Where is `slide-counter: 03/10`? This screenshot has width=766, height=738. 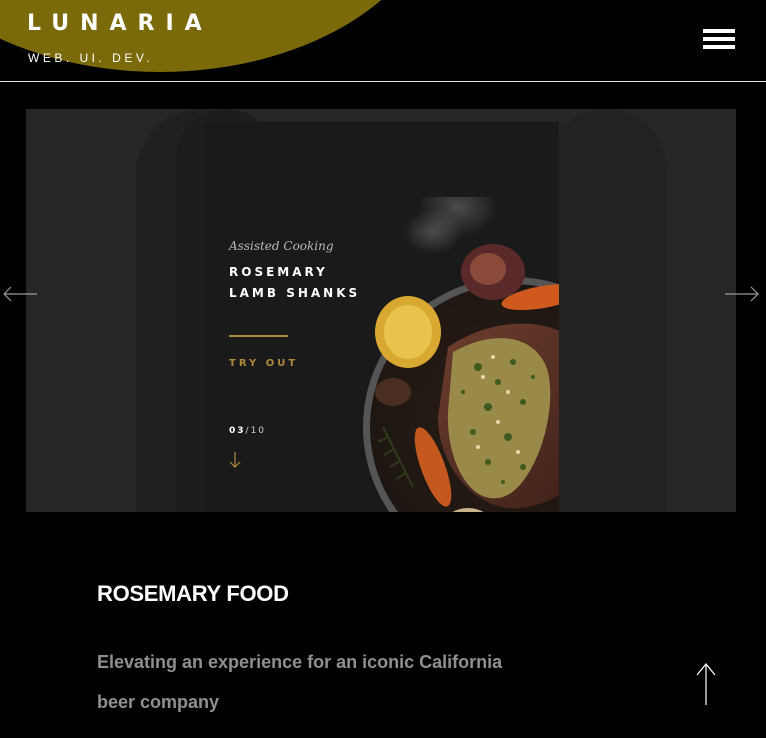 slide-counter: 03/10 is located at coordinates (247, 431).